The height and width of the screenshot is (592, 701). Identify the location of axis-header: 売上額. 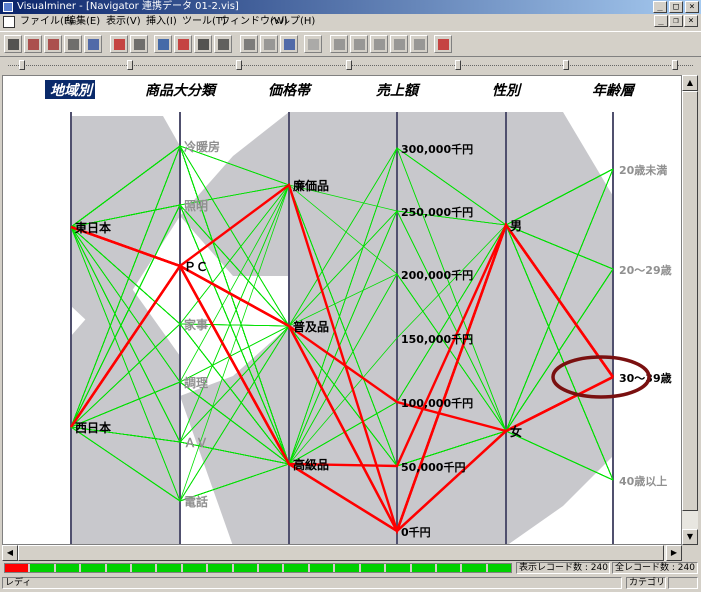
(398, 90).